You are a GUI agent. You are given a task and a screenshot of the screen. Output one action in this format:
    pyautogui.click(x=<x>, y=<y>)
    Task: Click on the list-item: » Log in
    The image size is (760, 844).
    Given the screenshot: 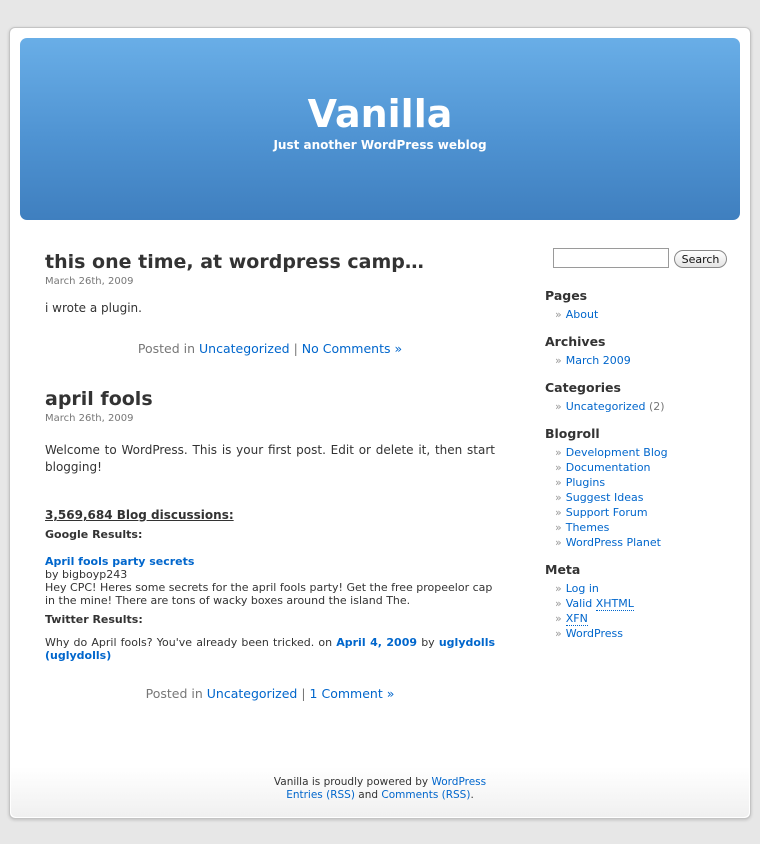 What is the action you would take?
    pyautogui.click(x=577, y=588)
    